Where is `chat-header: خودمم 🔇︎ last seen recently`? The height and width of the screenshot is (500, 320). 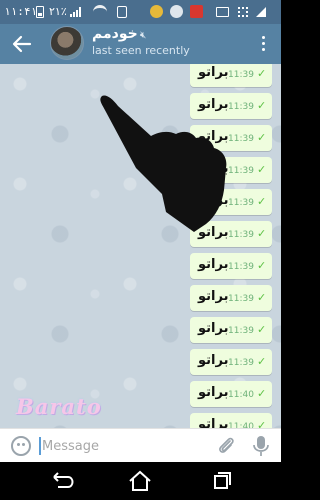
chat-header: خودمم 🔇︎ last seen recently is located at coordinates (140, 44).